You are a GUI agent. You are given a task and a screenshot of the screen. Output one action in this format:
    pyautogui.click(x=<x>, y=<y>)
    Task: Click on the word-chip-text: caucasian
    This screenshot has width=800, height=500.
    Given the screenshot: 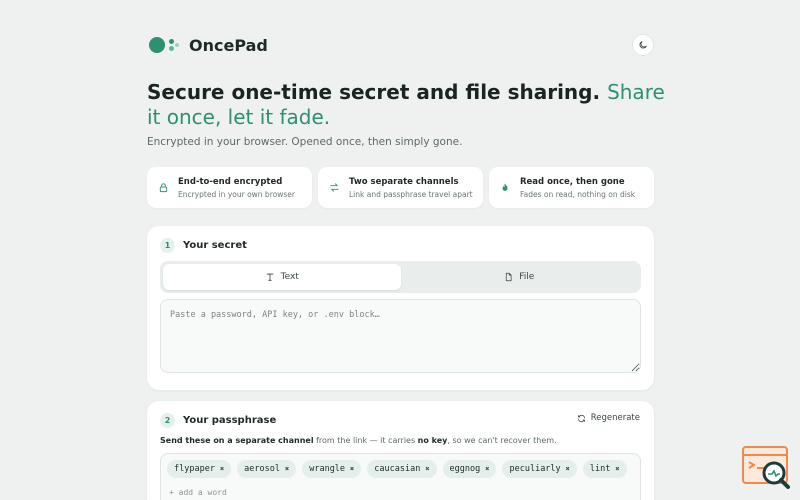 What is the action you would take?
    pyautogui.click(x=397, y=469)
    